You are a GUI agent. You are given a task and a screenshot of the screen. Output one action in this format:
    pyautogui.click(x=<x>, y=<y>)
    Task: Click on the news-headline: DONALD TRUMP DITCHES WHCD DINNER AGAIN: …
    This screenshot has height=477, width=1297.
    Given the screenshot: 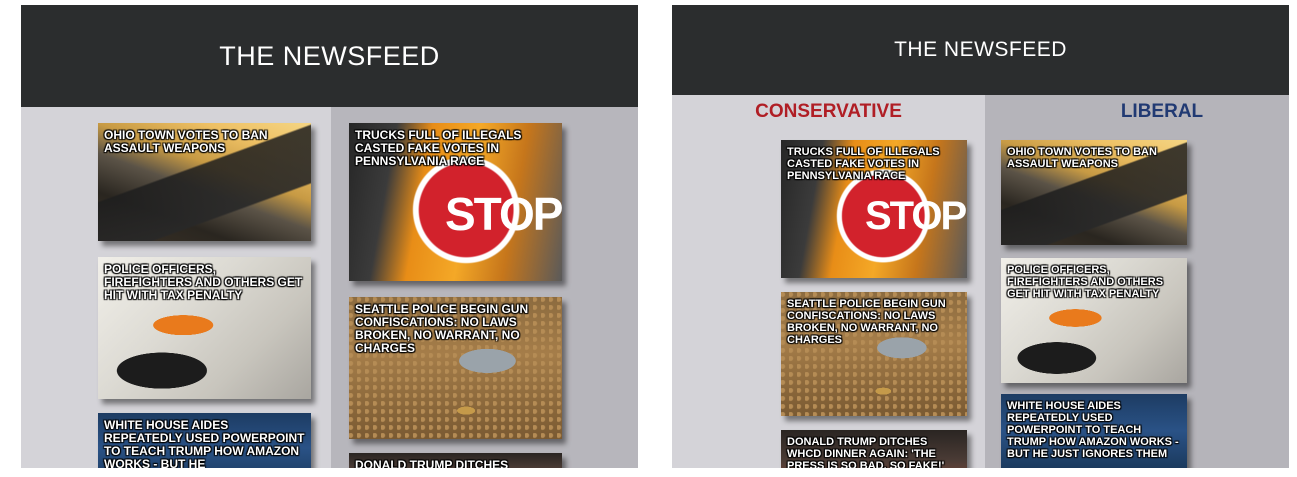 What is the action you would take?
    pyautogui.click(x=866, y=452)
    